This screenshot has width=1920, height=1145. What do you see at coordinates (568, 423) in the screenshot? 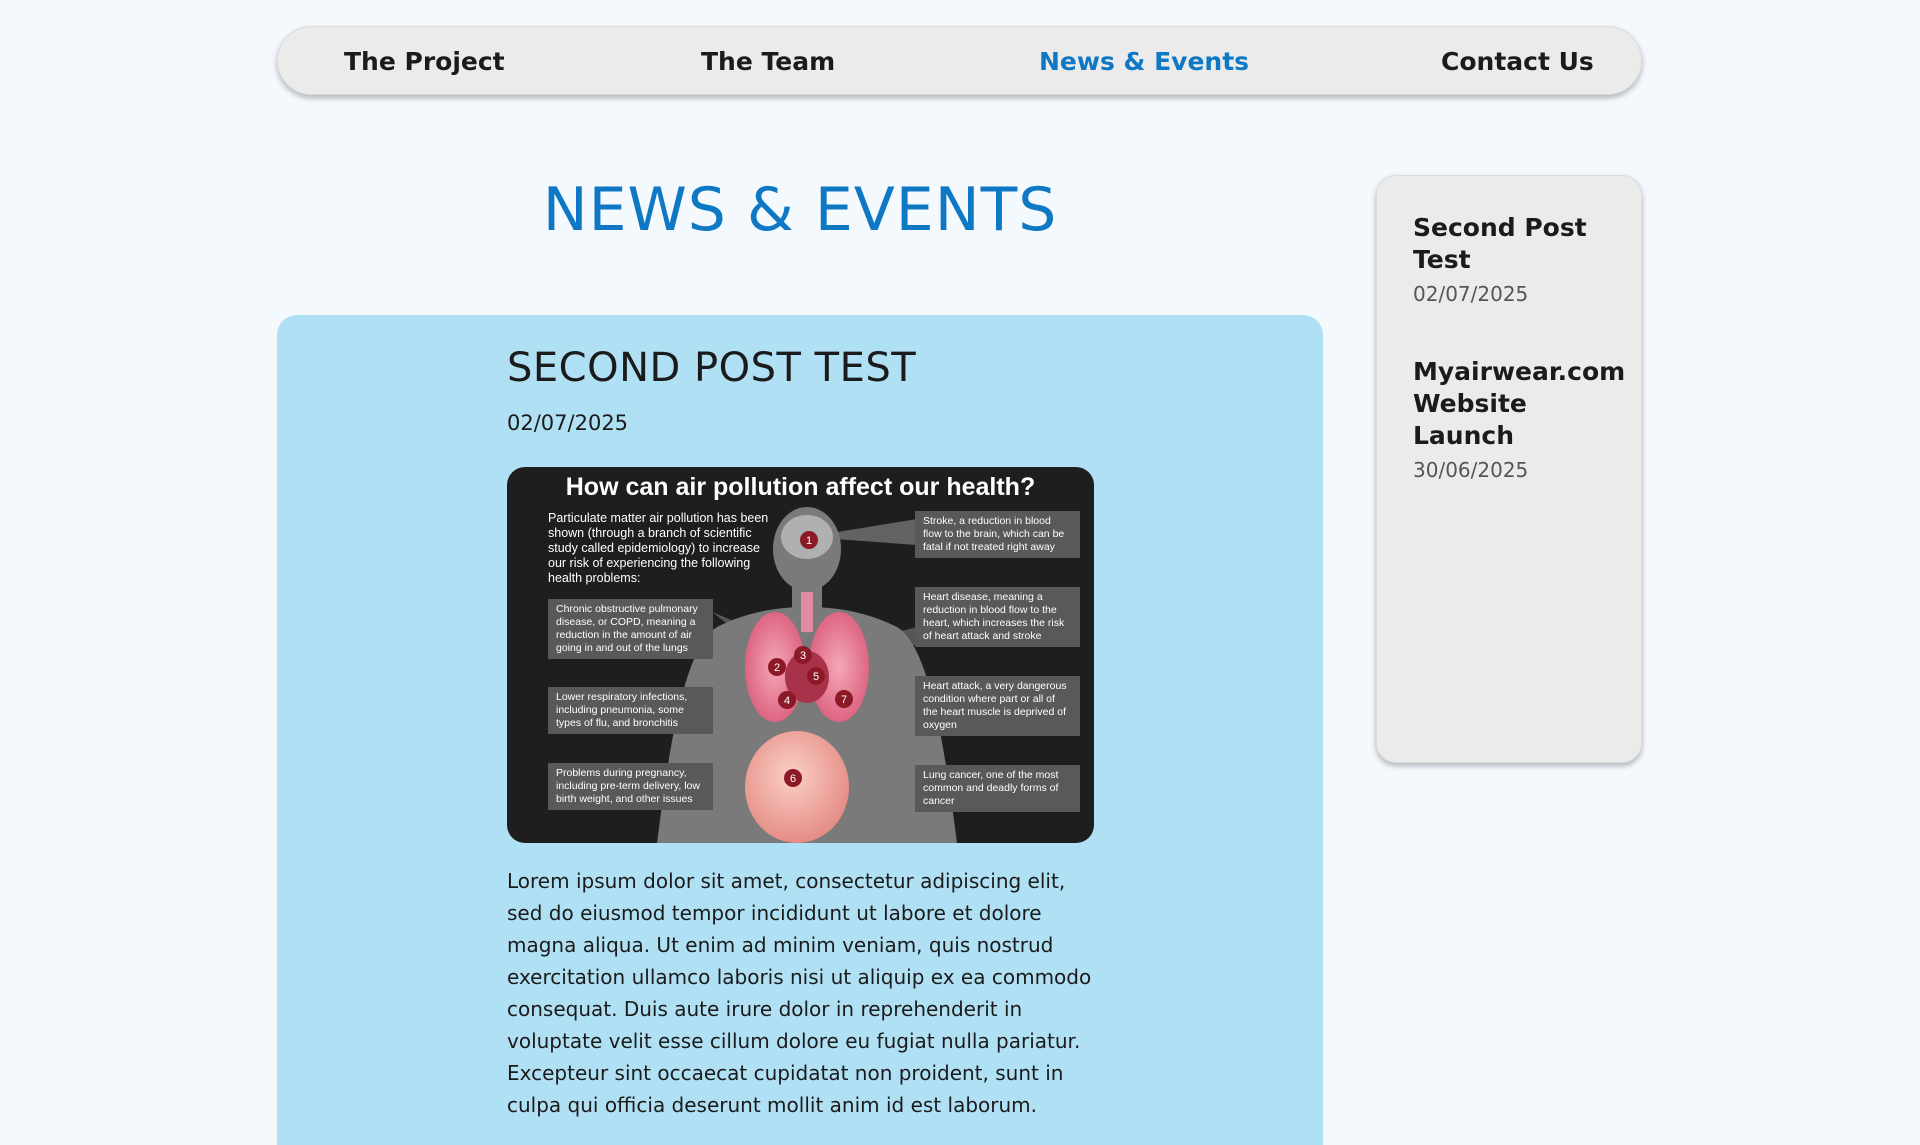
I see `post-date: 02/07/2025` at bounding box center [568, 423].